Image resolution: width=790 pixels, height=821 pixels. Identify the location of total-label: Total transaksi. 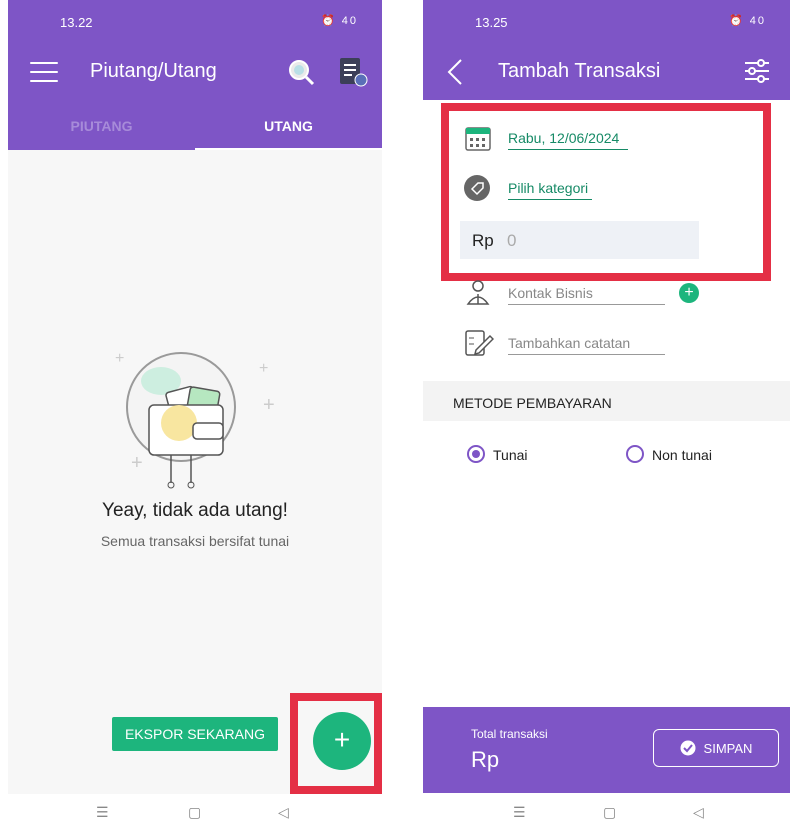
(509, 734).